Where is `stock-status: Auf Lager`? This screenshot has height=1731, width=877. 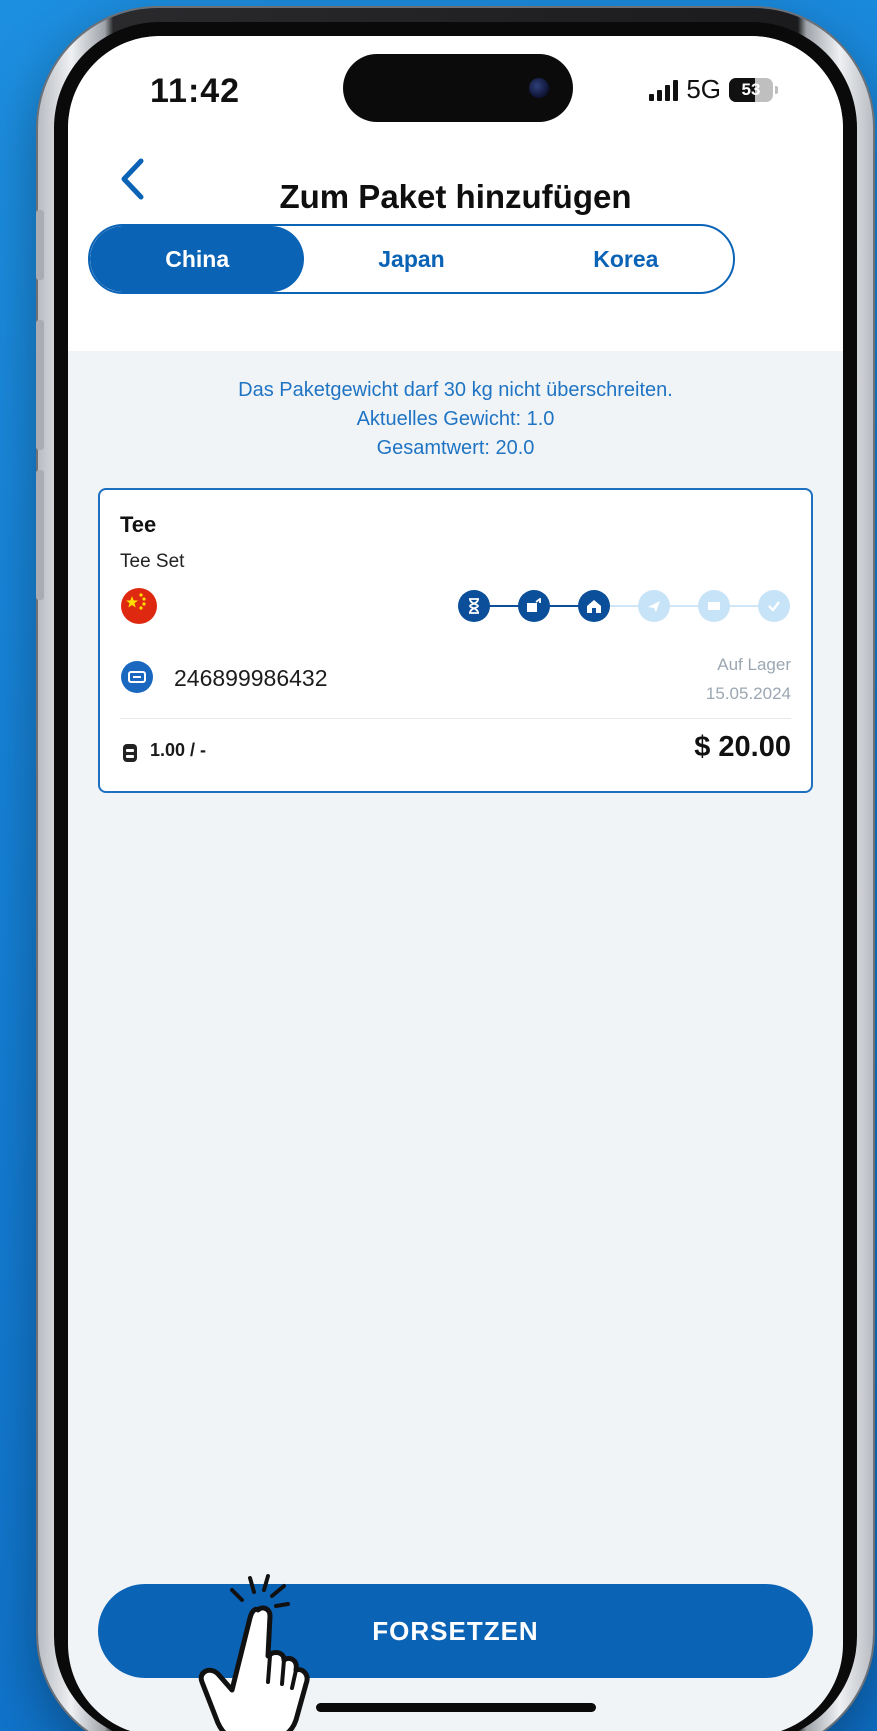
stock-status: Auf Lager is located at coordinates (754, 664).